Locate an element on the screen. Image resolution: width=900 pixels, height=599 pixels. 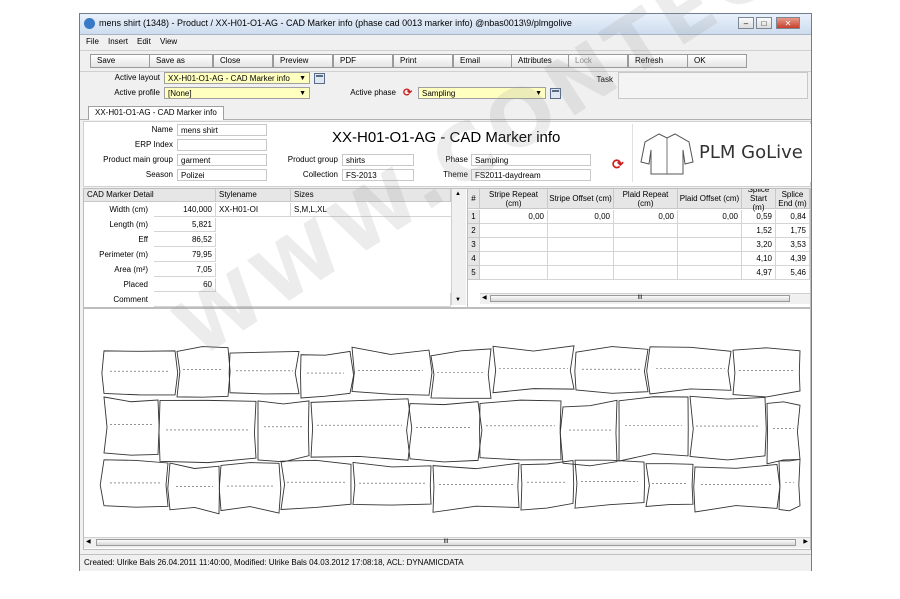
splice-cell: 3,53 is located at coordinates (793, 245).